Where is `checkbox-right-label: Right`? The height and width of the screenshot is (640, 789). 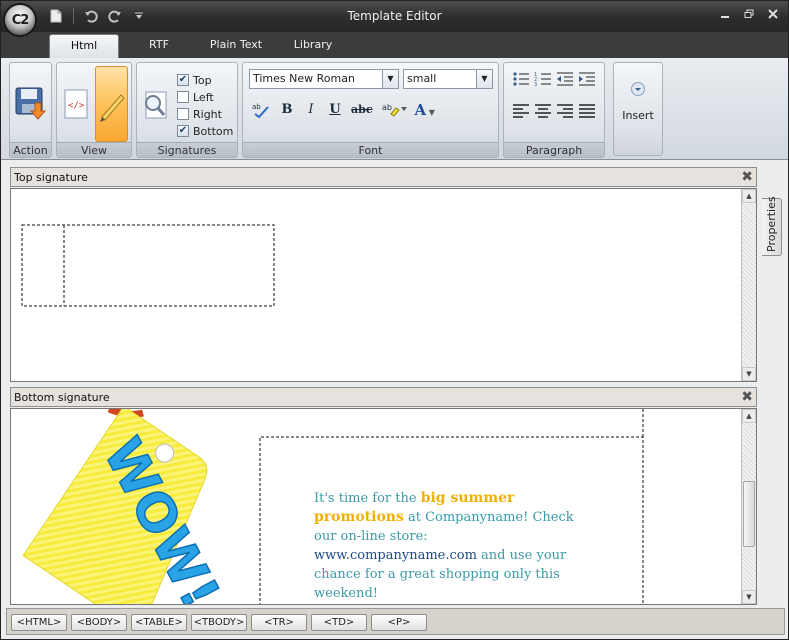
checkbox-right-label: Right is located at coordinates (207, 114).